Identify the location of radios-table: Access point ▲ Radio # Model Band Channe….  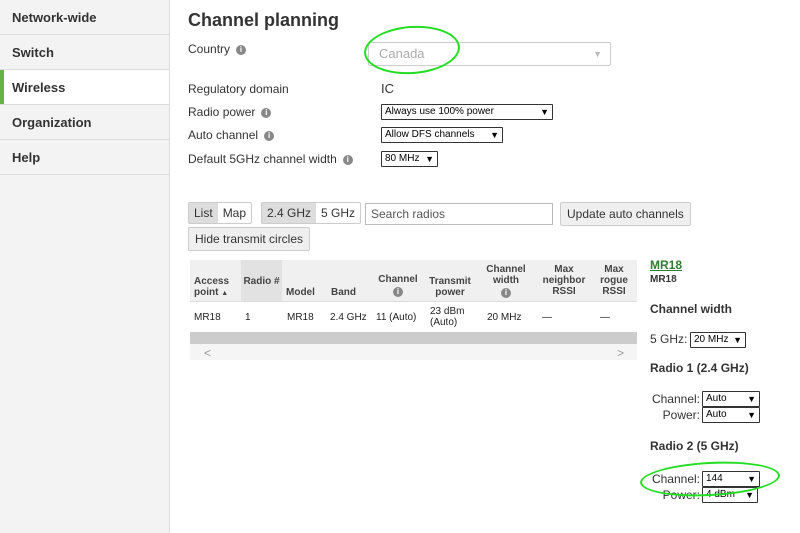
(413, 311).